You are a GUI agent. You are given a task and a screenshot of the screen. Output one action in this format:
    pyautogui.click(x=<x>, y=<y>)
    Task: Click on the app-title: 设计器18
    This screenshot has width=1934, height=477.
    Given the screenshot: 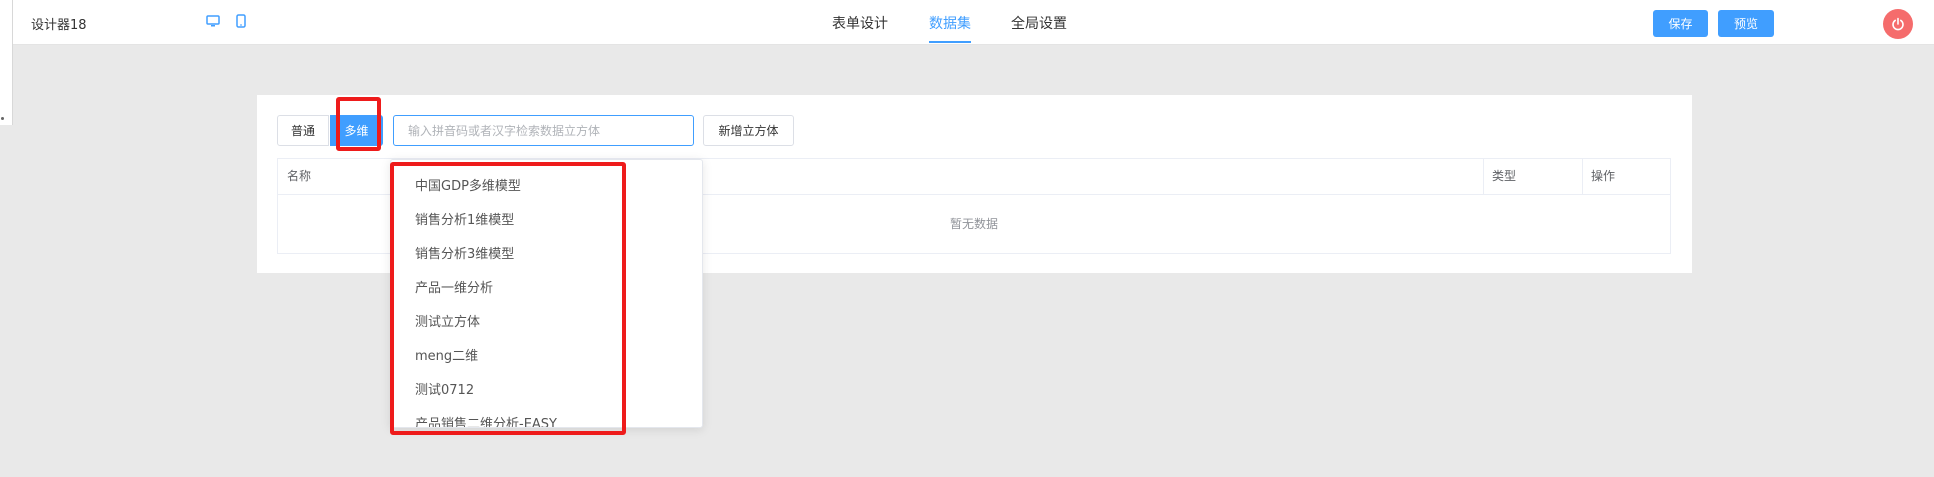 What is the action you would take?
    pyautogui.click(x=59, y=25)
    